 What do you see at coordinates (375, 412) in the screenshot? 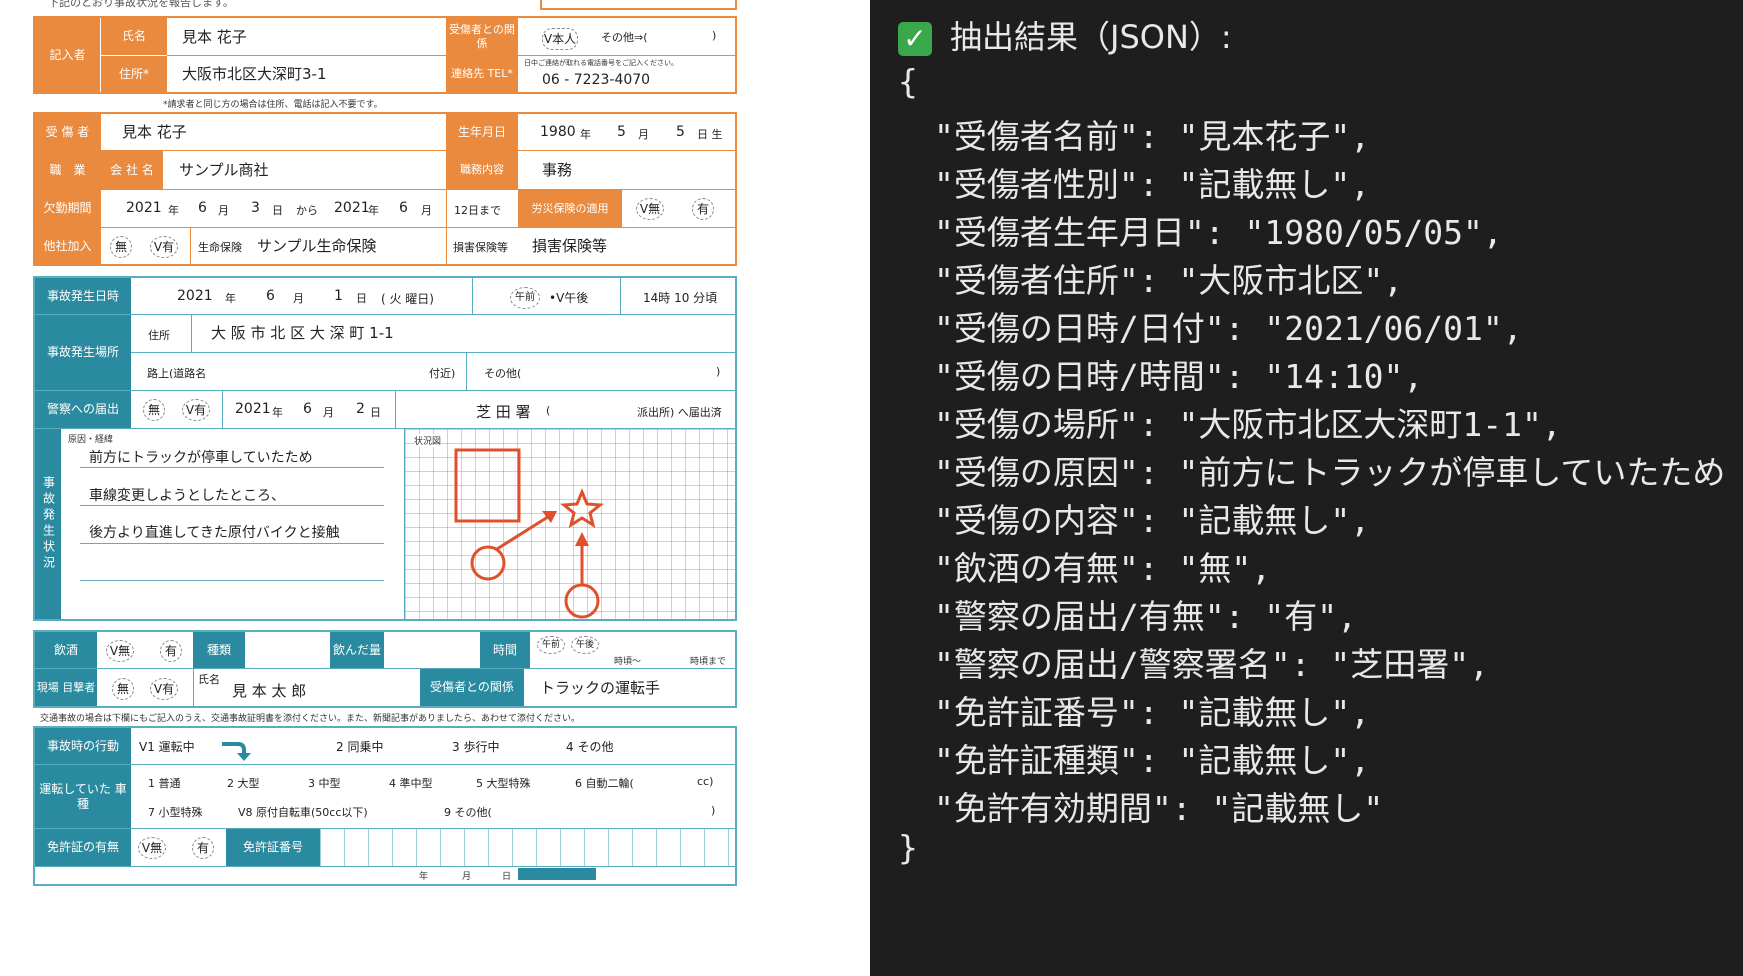
I see `police-day-unit: 日` at bounding box center [375, 412].